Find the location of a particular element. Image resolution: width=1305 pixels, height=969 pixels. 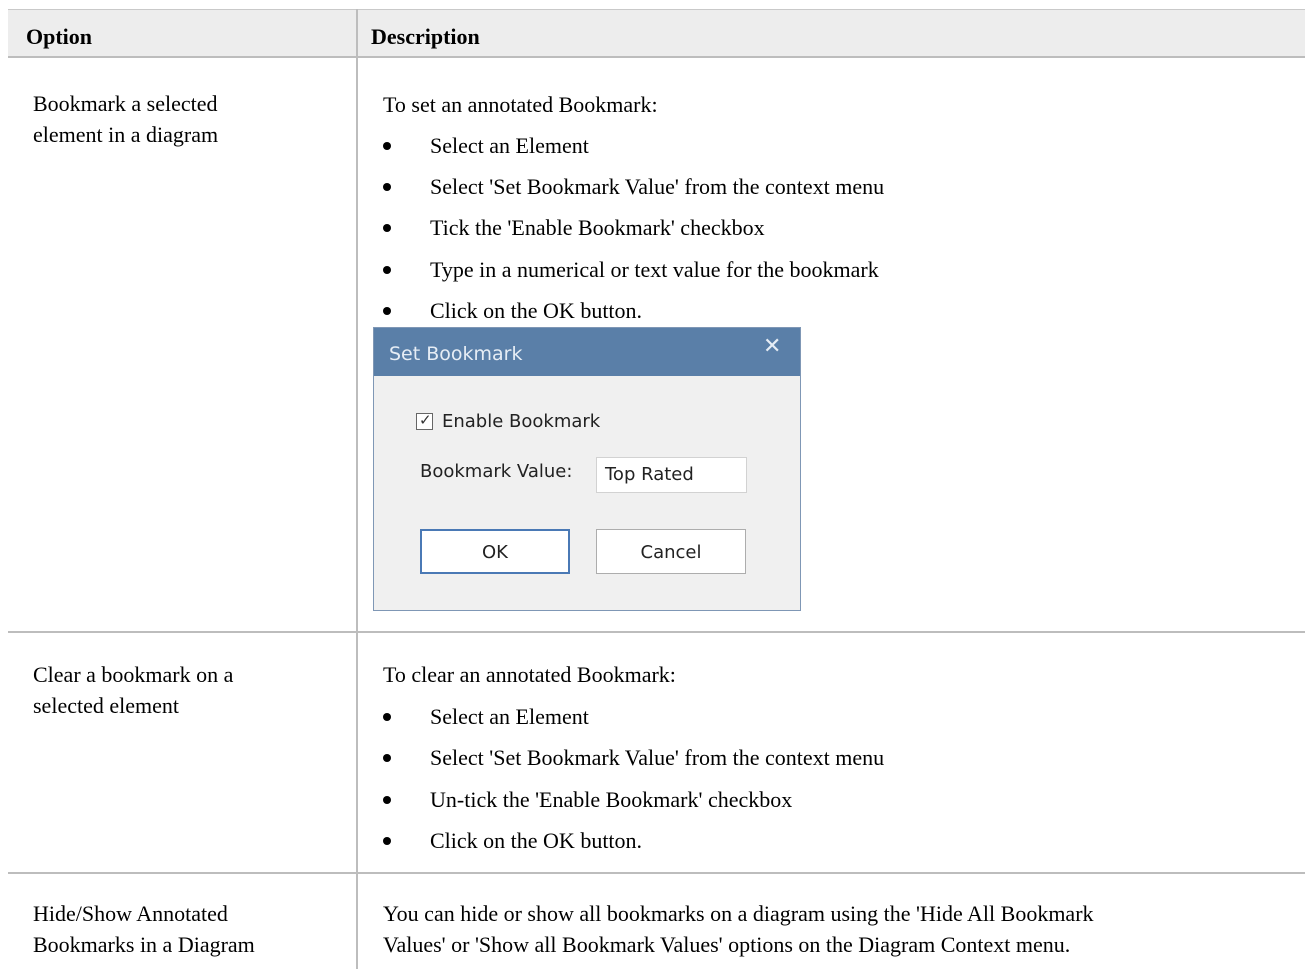

cancel-button: Cancel is located at coordinates (671, 551).